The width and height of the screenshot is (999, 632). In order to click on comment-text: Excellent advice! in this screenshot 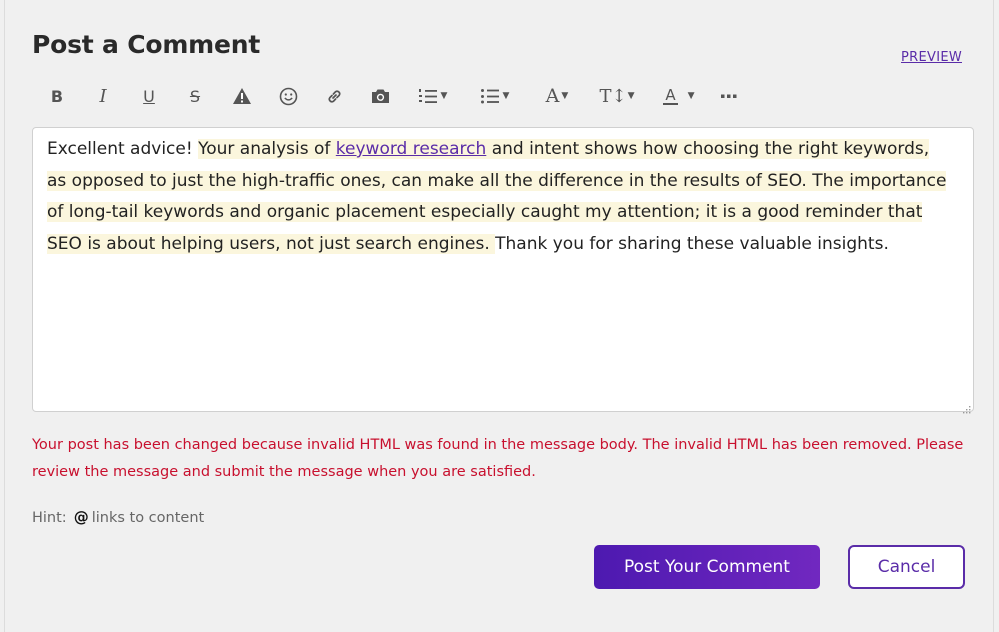, I will do `click(123, 149)`.